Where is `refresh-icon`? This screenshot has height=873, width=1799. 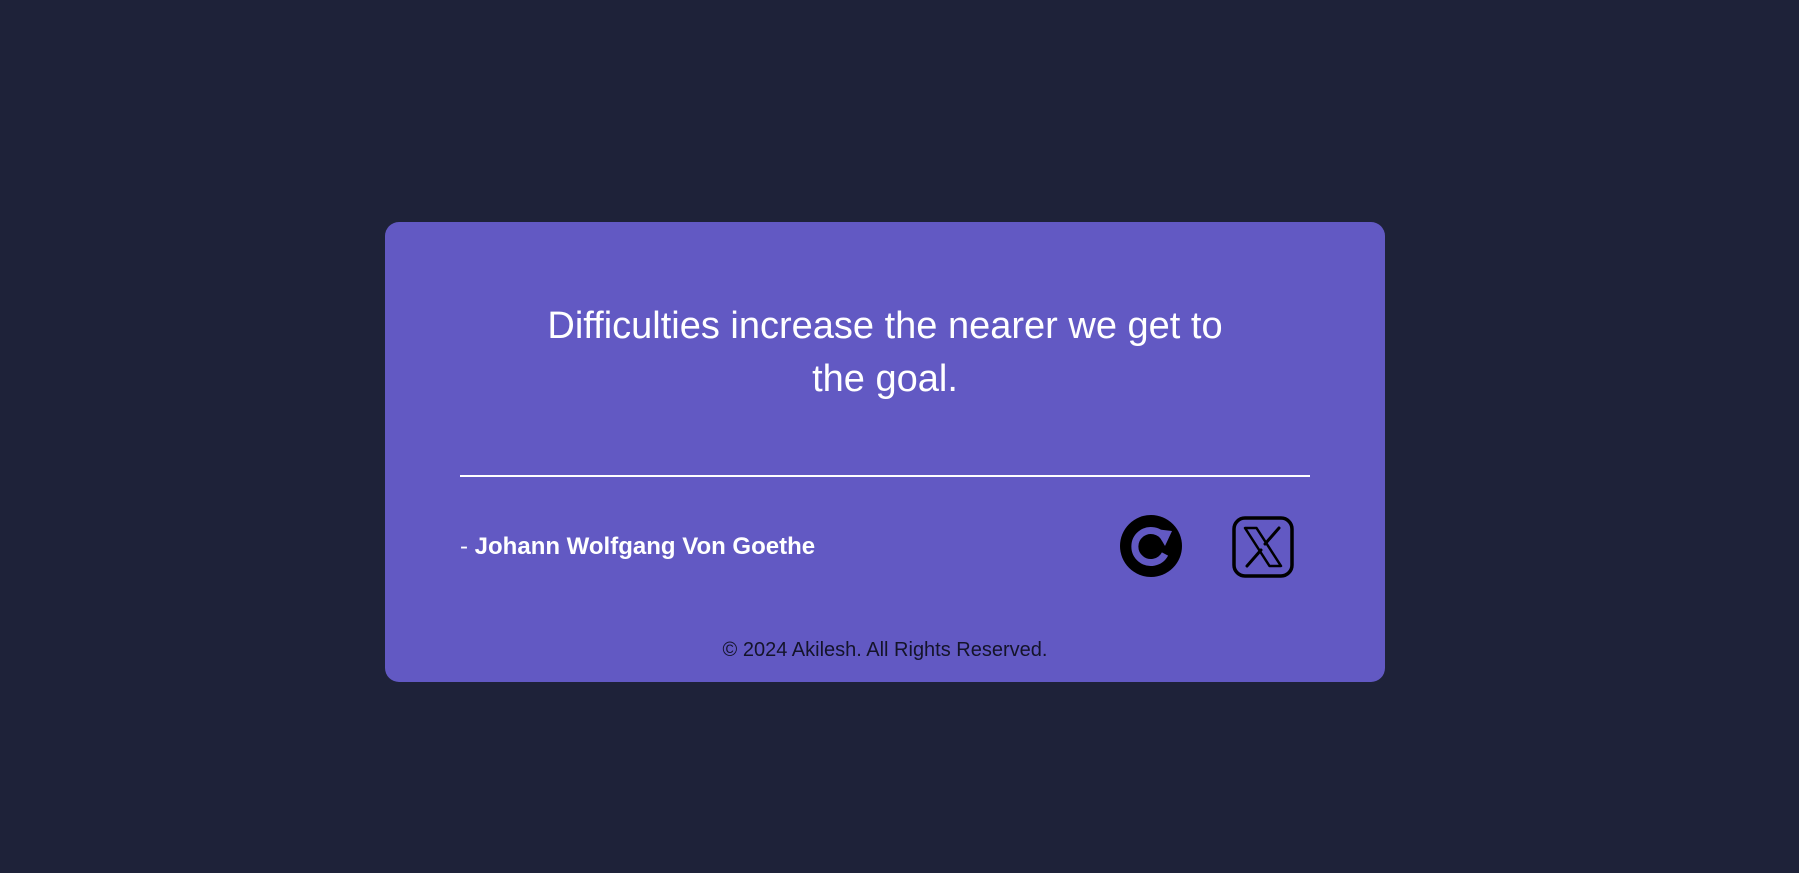
refresh-icon is located at coordinates (1151, 546).